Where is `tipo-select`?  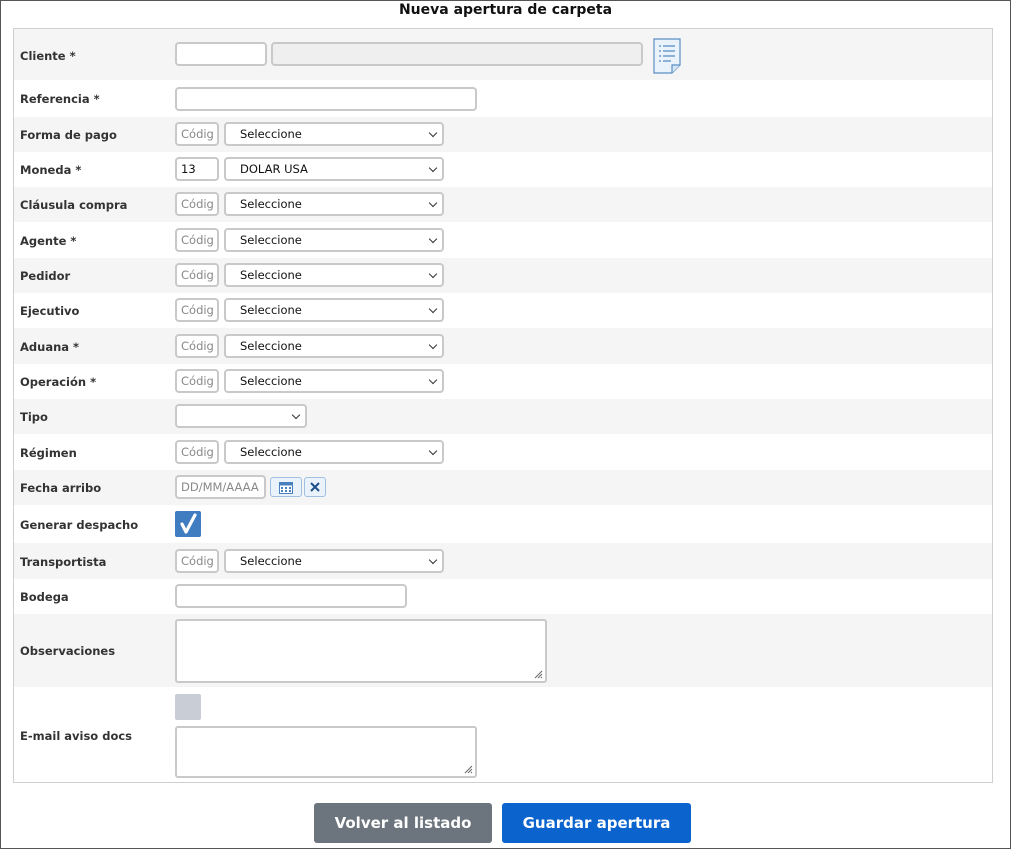
tipo-select is located at coordinates (241, 416).